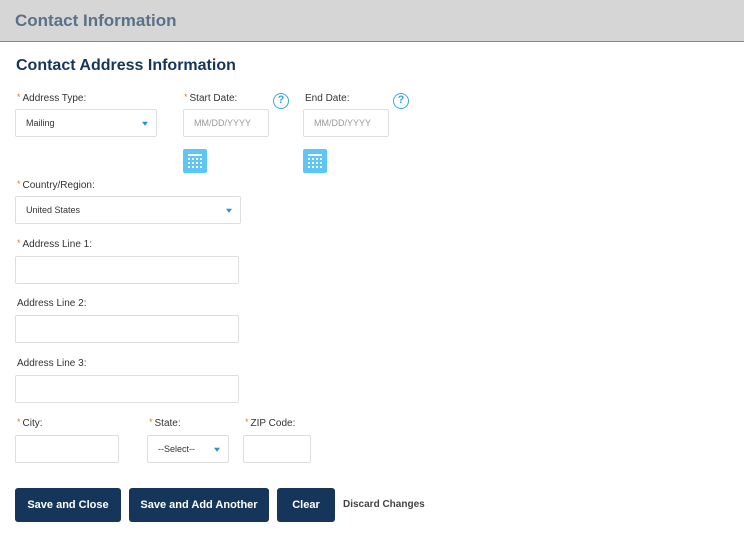 This screenshot has width=744, height=548. What do you see at coordinates (346, 123) in the screenshot?
I see `end-date-input: MM/DD/YYYY` at bounding box center [346, 123].